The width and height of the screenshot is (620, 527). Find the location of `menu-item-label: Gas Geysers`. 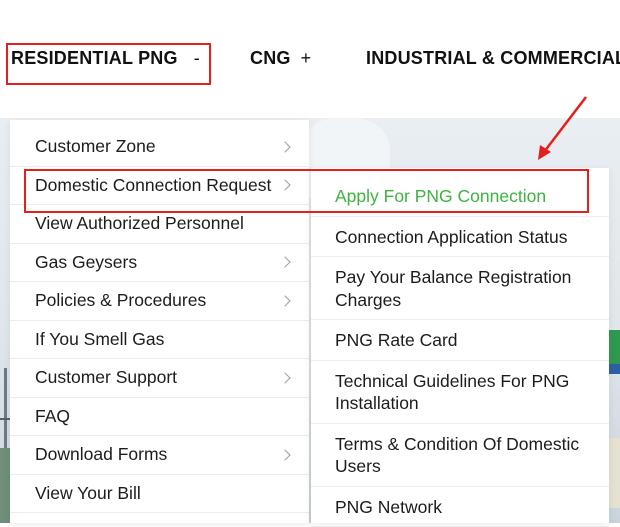

menu-item-label: Gas Geysers is located at coordinates (86, 262).